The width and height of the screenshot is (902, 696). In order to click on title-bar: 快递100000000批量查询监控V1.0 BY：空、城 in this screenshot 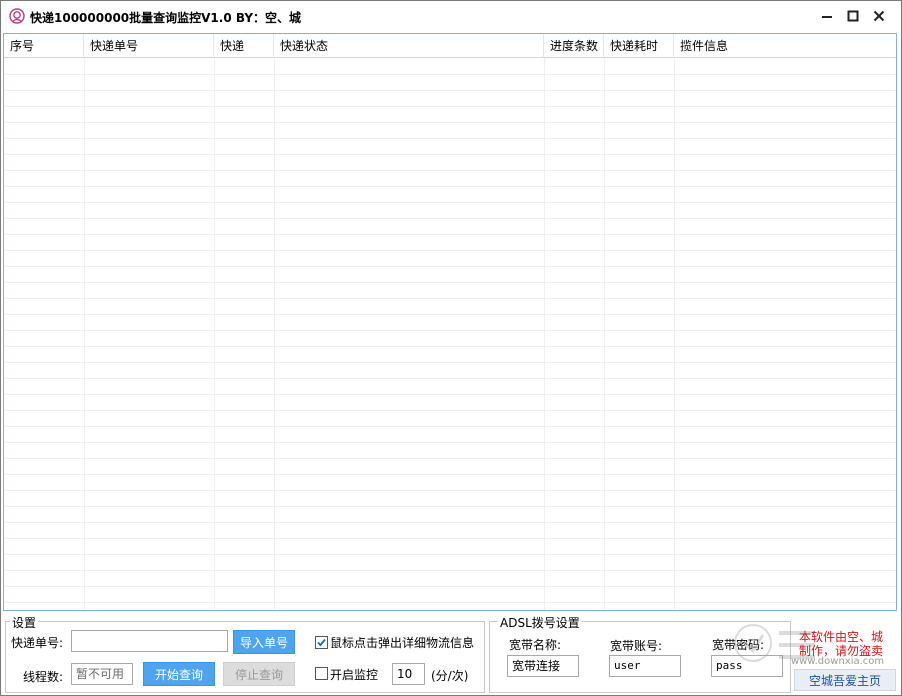, I will do `click(451, 16)`.